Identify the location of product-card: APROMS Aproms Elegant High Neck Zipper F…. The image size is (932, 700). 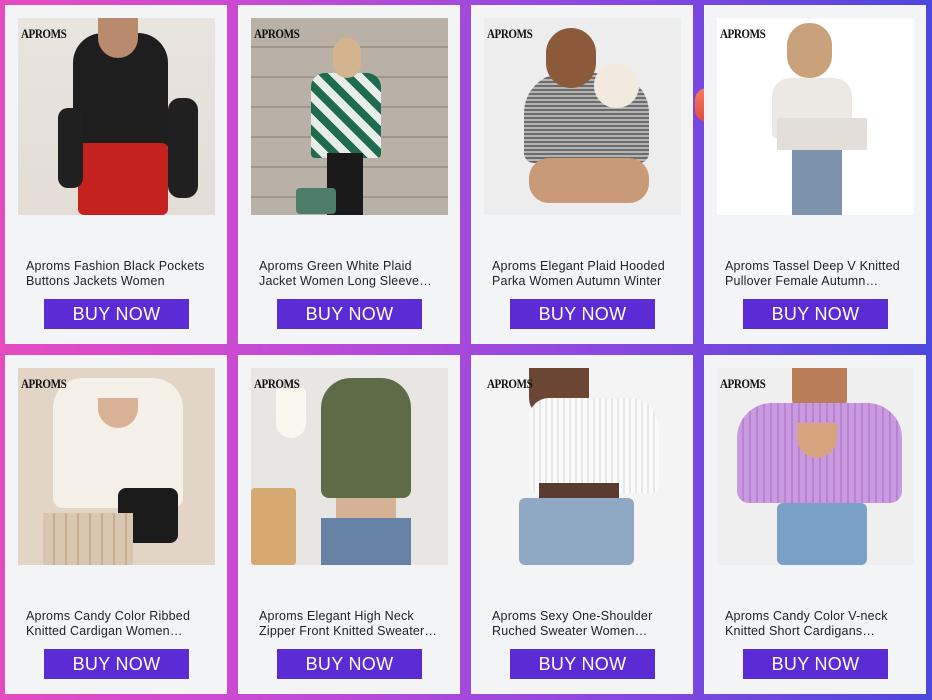
(349, 524).